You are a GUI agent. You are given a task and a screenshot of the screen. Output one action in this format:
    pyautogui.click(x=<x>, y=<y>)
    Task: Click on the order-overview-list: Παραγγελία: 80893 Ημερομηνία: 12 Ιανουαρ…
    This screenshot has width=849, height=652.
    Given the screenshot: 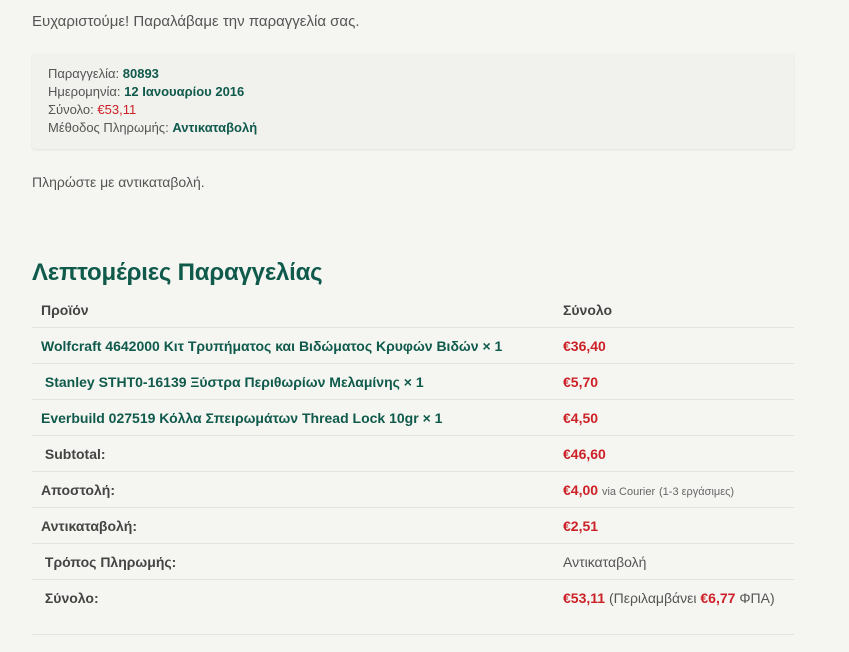 What is the action you would take?
    pyautogui.click(x=152, y=101)
    